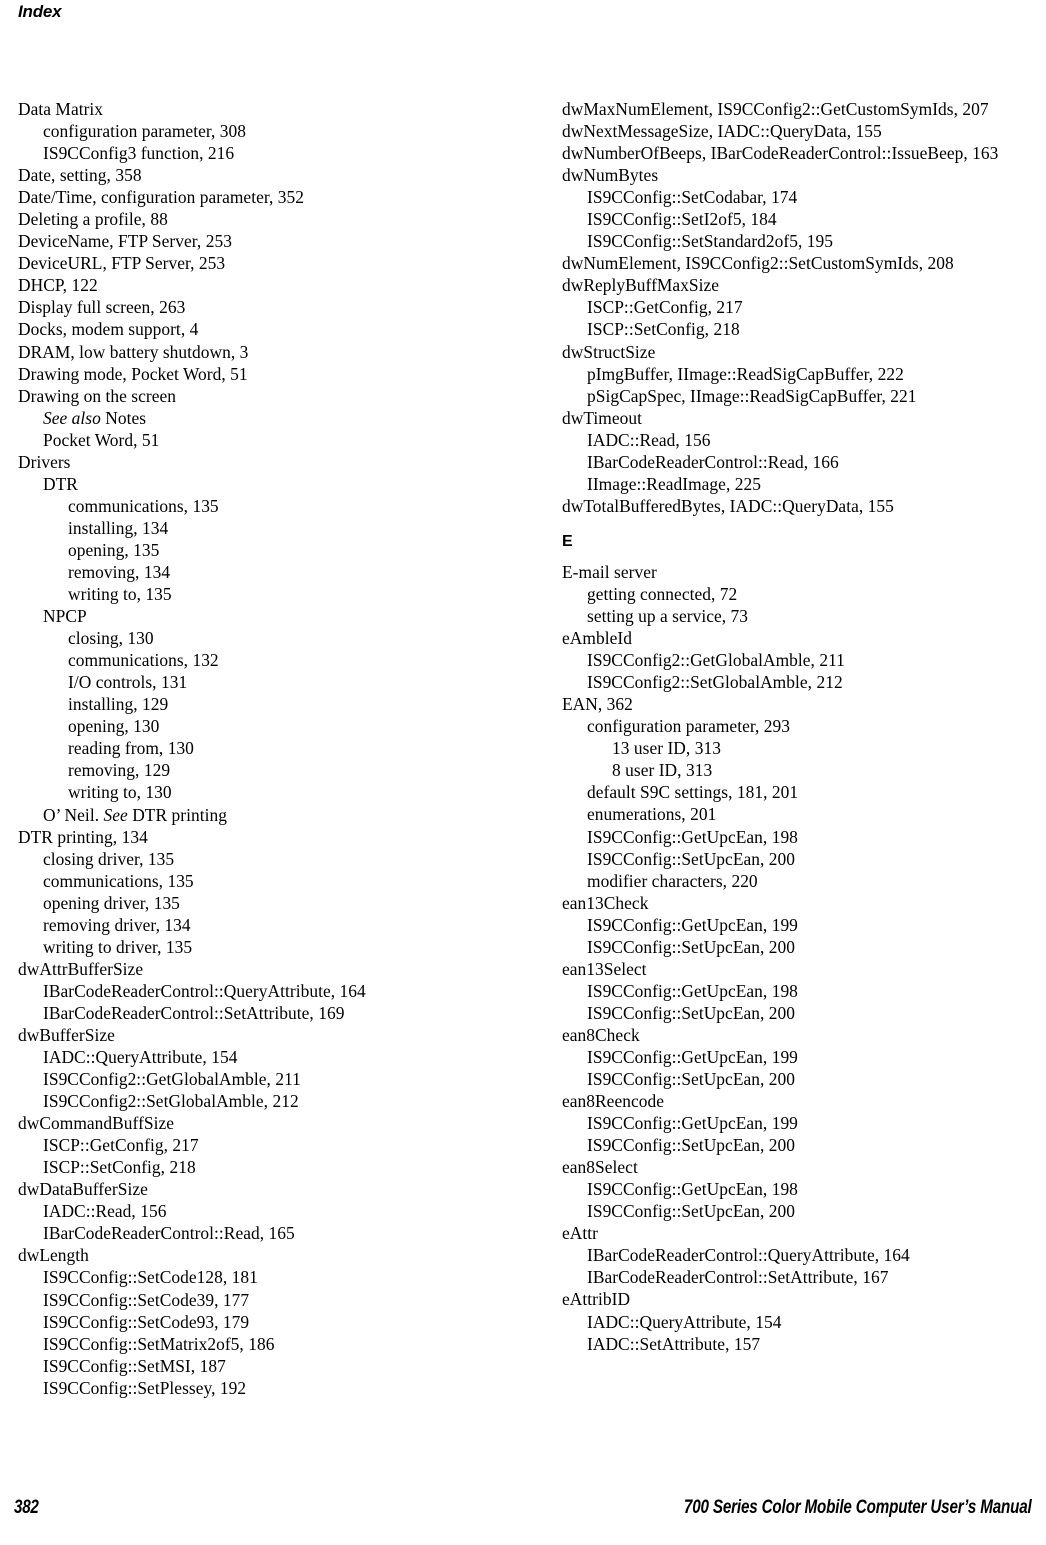  I want to click on index-entry: Drawing on the screen, so click(97, 395).